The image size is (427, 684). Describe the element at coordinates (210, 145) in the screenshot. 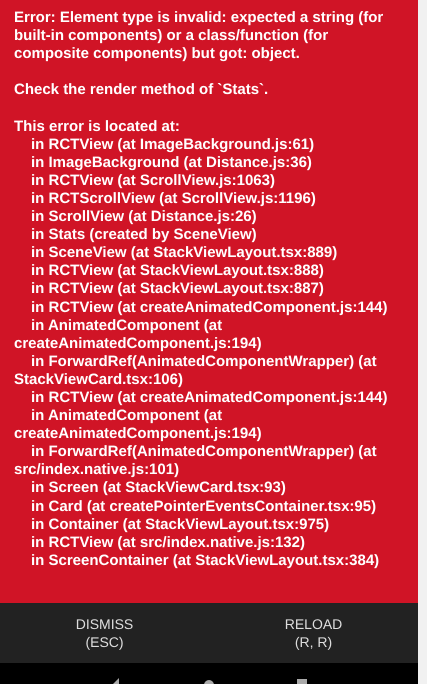

I see `stack-frame: in RCTView (at ImageBackground.js:61)` at that location.